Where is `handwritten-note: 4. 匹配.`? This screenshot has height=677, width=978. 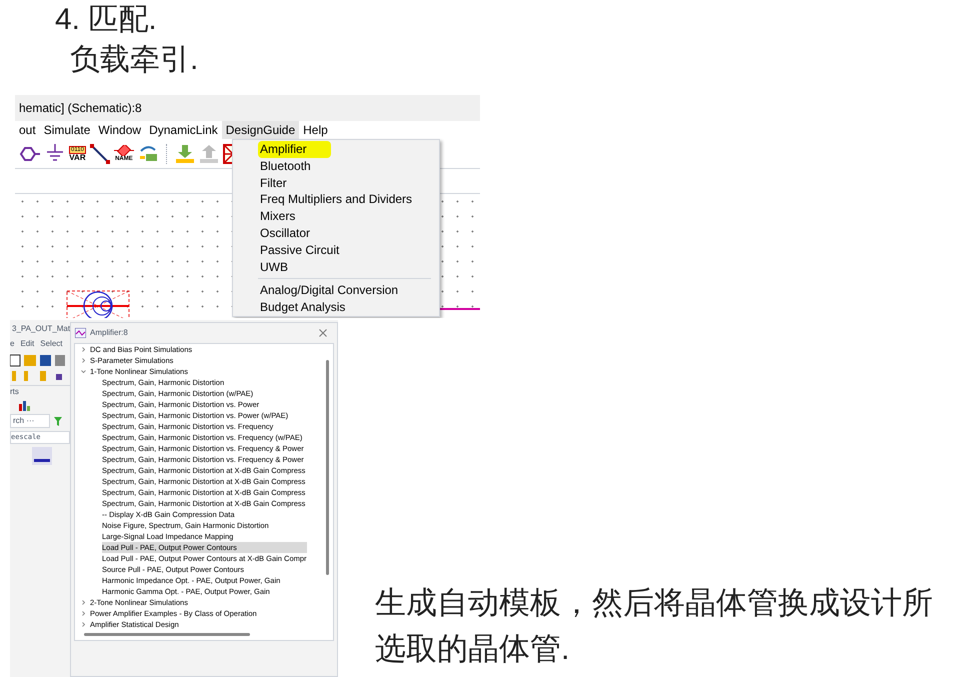 handwritten-note: 4. 匹配. is located at coordinates (106, 20).